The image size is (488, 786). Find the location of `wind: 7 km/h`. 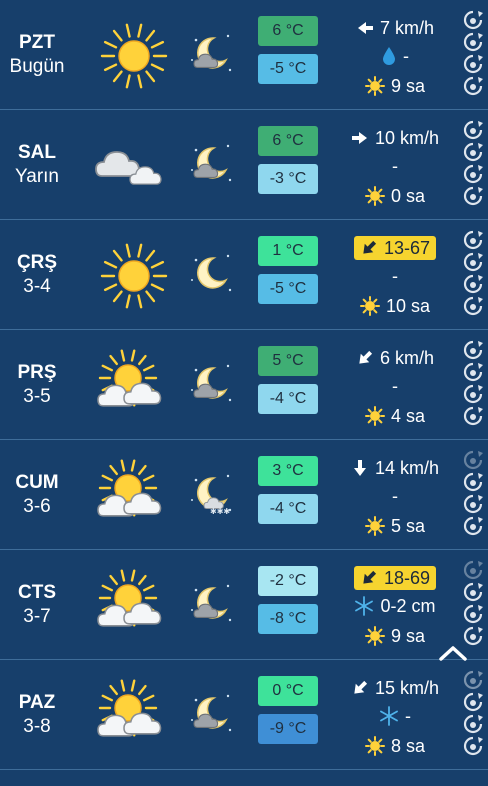

wind: 7 km/h is located at coordinates (395, 28).